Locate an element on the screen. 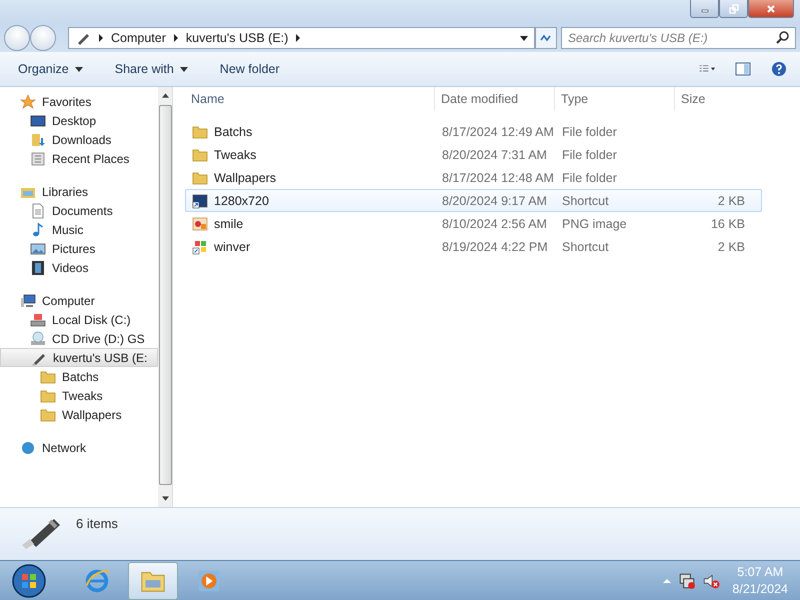 This screenshot has height=600, width=800. close-button is located at coordinates (771, 9).